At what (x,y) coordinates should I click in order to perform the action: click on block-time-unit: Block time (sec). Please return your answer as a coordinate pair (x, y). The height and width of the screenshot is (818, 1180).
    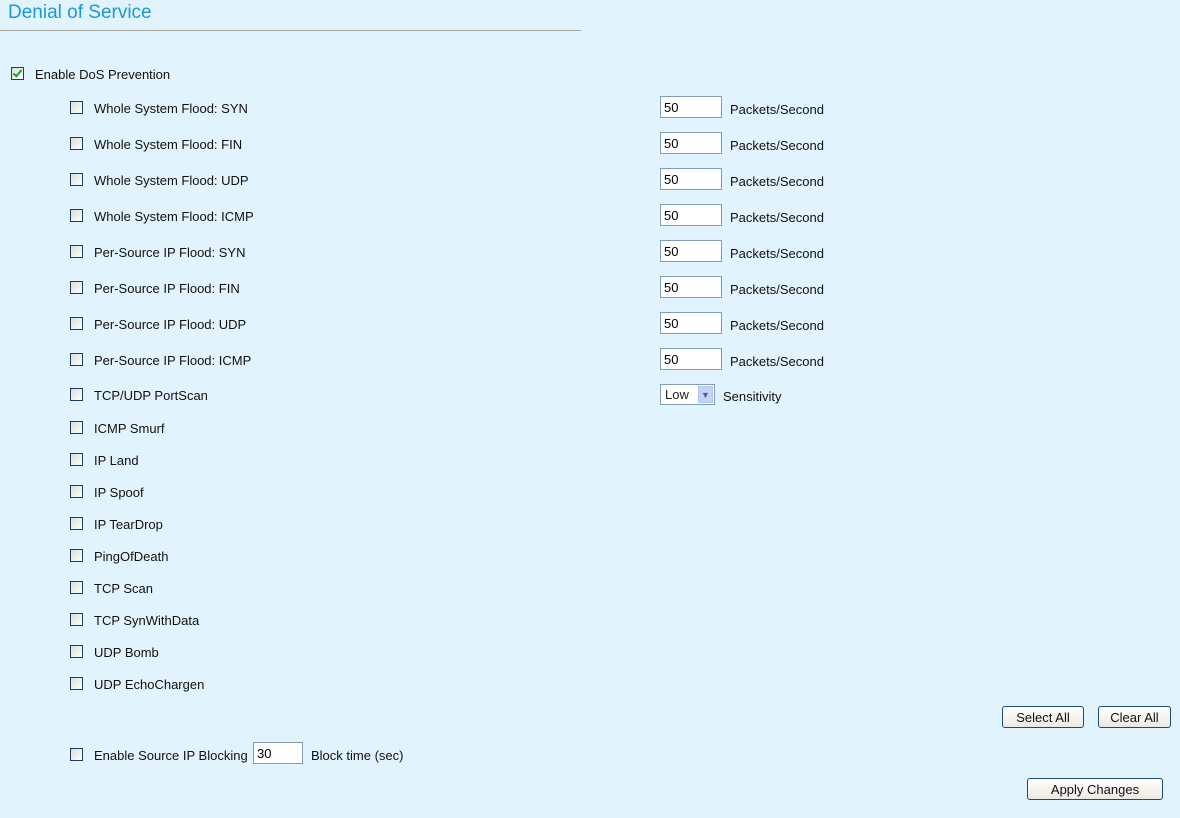
    Looking at the image, I should click on (357, 755).